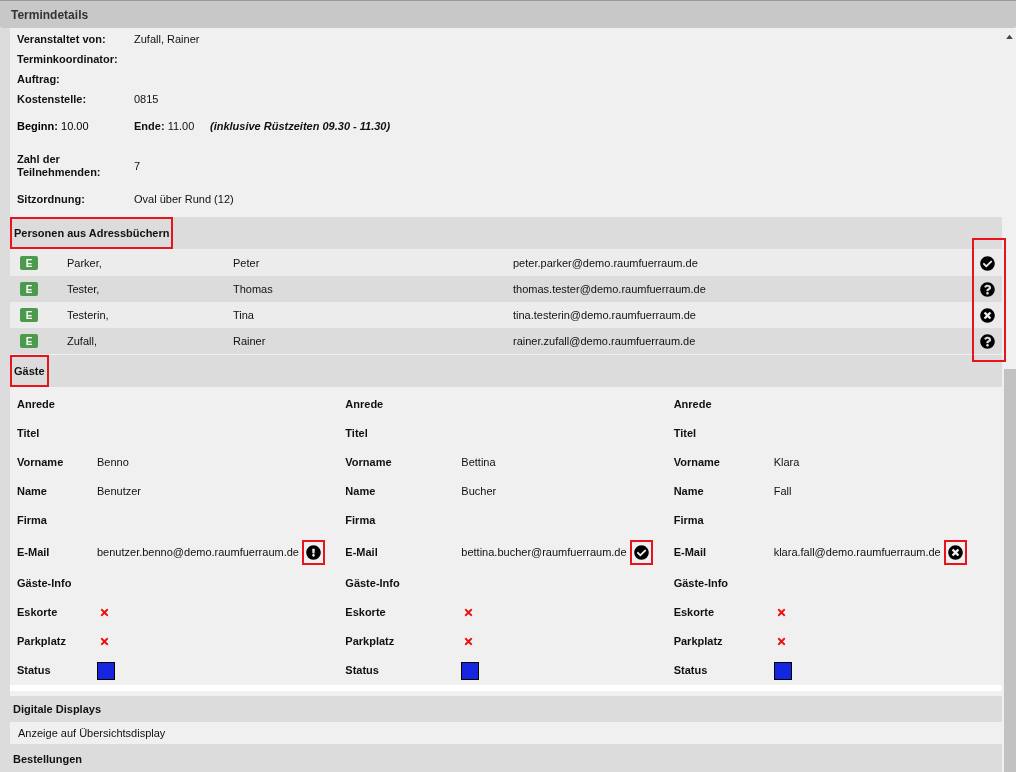  I want to click on detail-label: Terminkoordinator:, so click(68, 59).